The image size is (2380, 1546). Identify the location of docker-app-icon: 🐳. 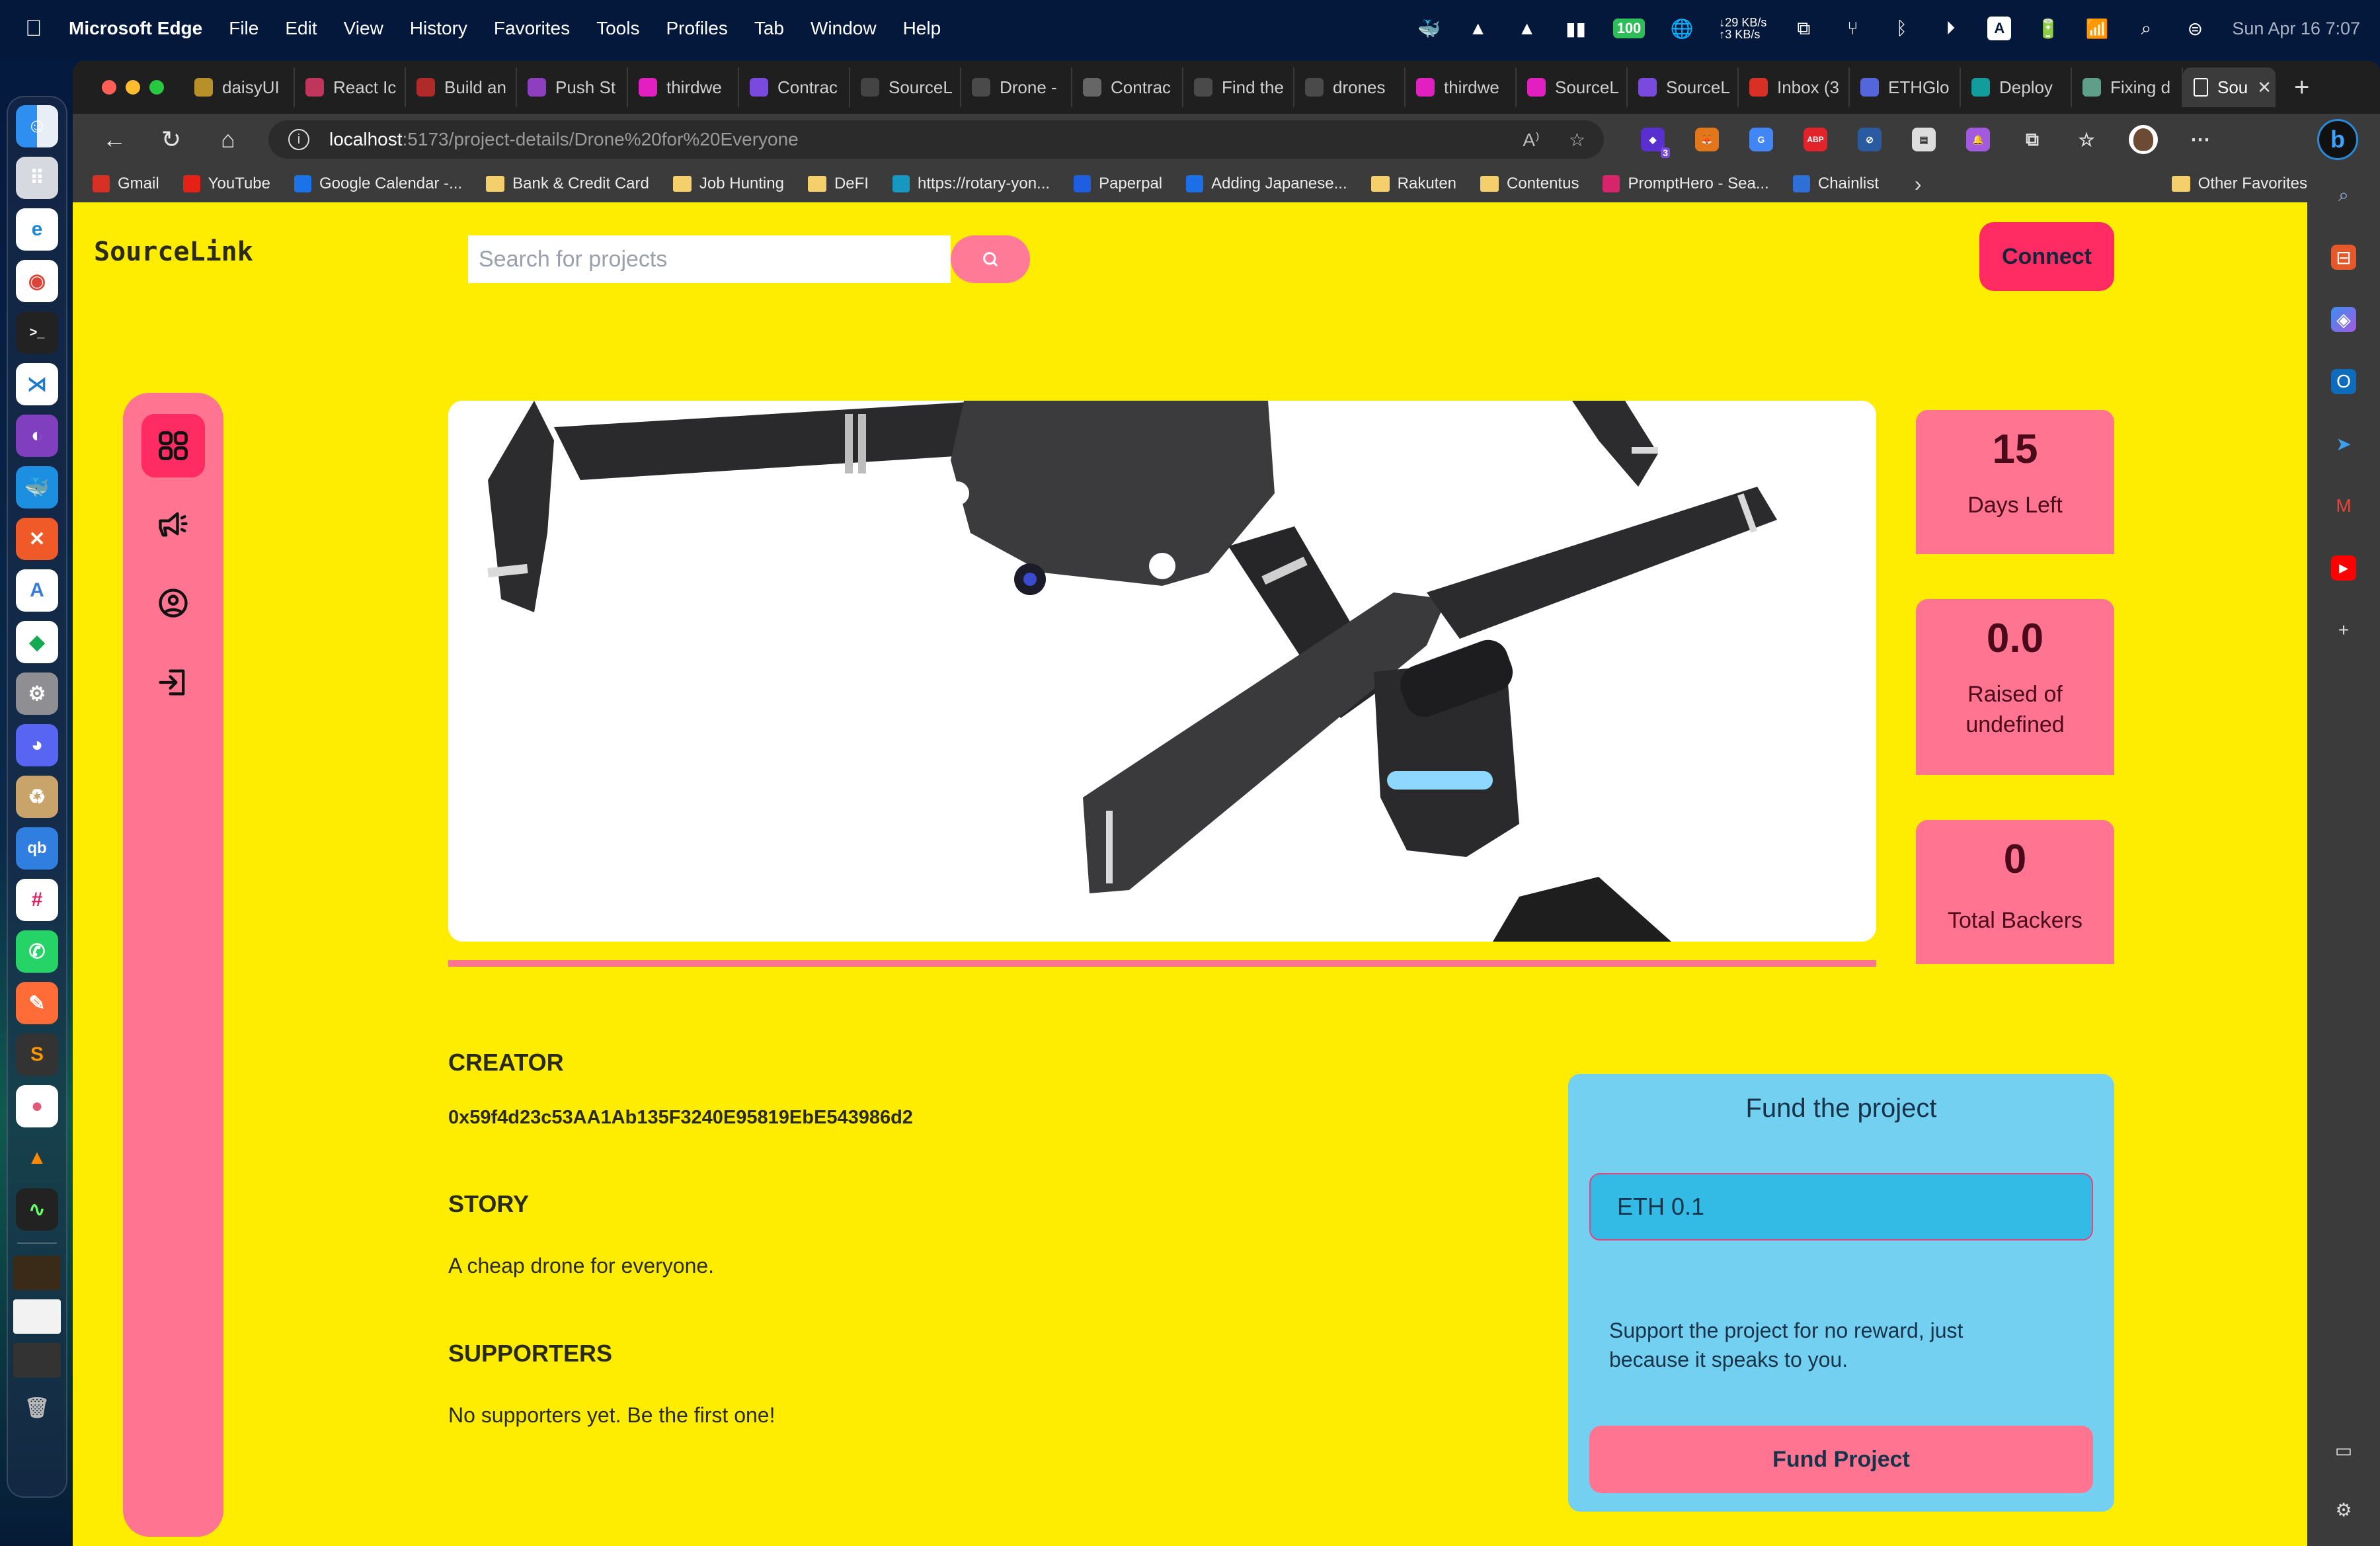
(37, 487).